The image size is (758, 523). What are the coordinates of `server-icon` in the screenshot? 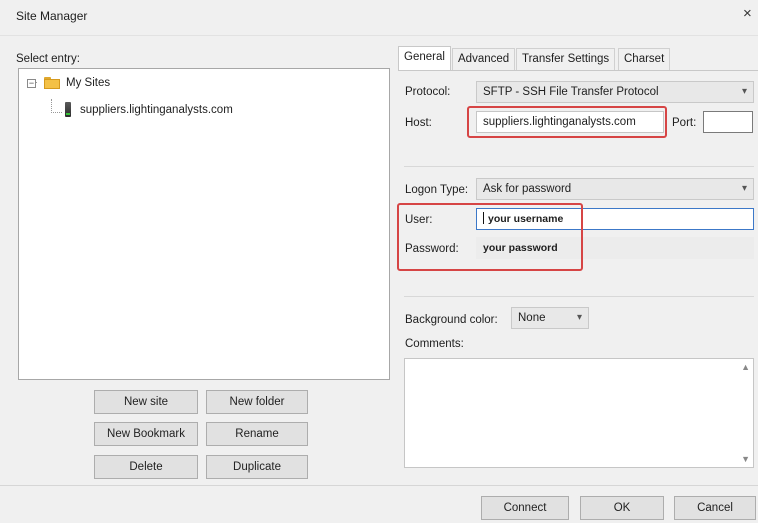 It's located at (68, 109).